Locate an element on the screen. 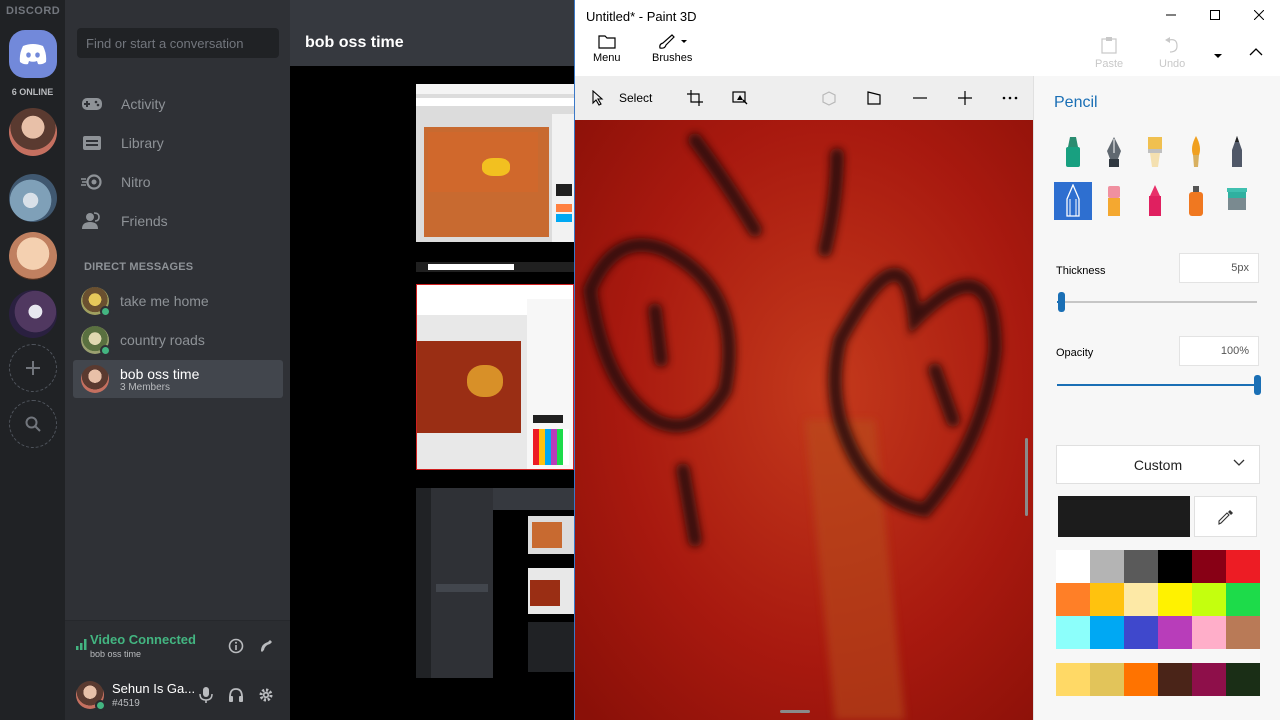 The image size is (1280, 720). menu-button: Menu is located at coordinates (607, 49).